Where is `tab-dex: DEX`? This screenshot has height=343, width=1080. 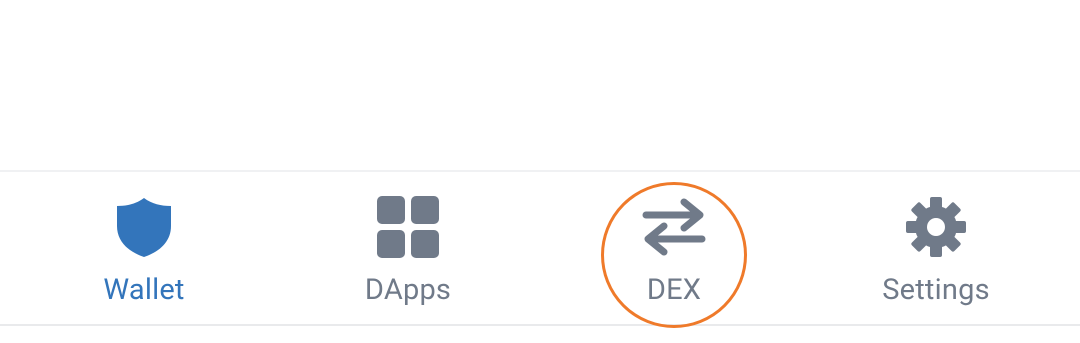 tab-dex: DEX is located at coordinates (674, 248).